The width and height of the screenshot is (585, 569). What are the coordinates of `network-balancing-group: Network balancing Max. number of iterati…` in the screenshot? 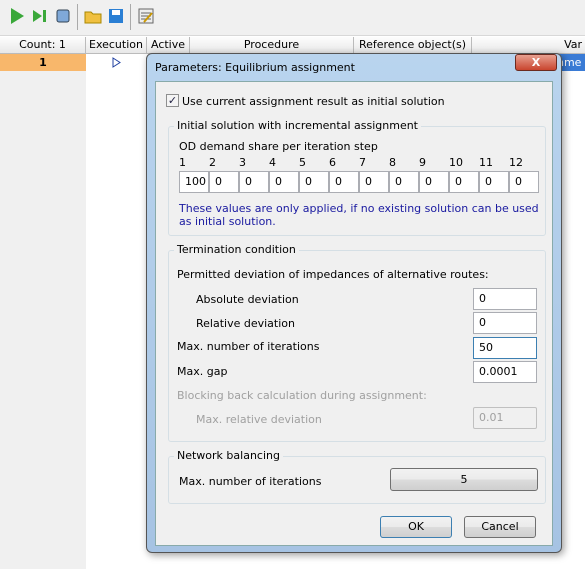 It's located at (357, 476).